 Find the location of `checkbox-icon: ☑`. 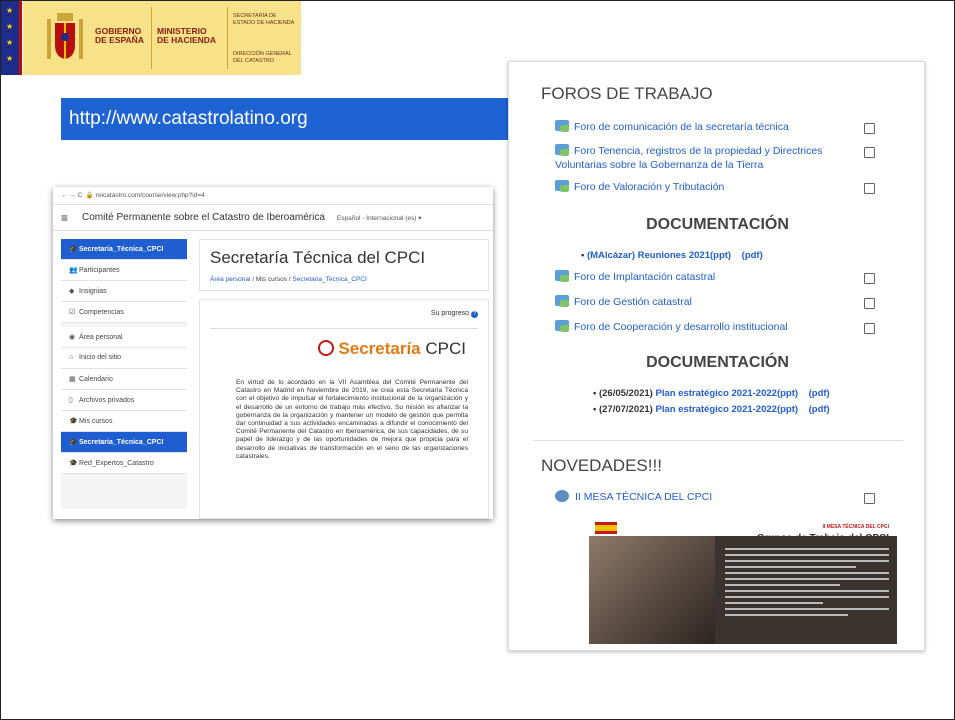

checkbox-icon: ☑ is located at coordinates (72, 312).